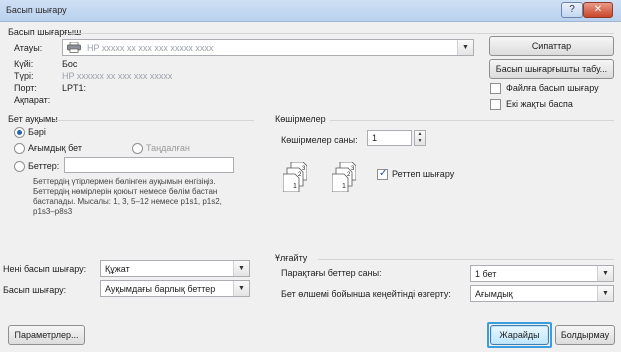 This screenshot has height=352, width=621. What do you see at coordinates (319, 140) in the screenshot?
I see `copies-count-label: Көшірмелер саны:` at bounding box center [319, 140].